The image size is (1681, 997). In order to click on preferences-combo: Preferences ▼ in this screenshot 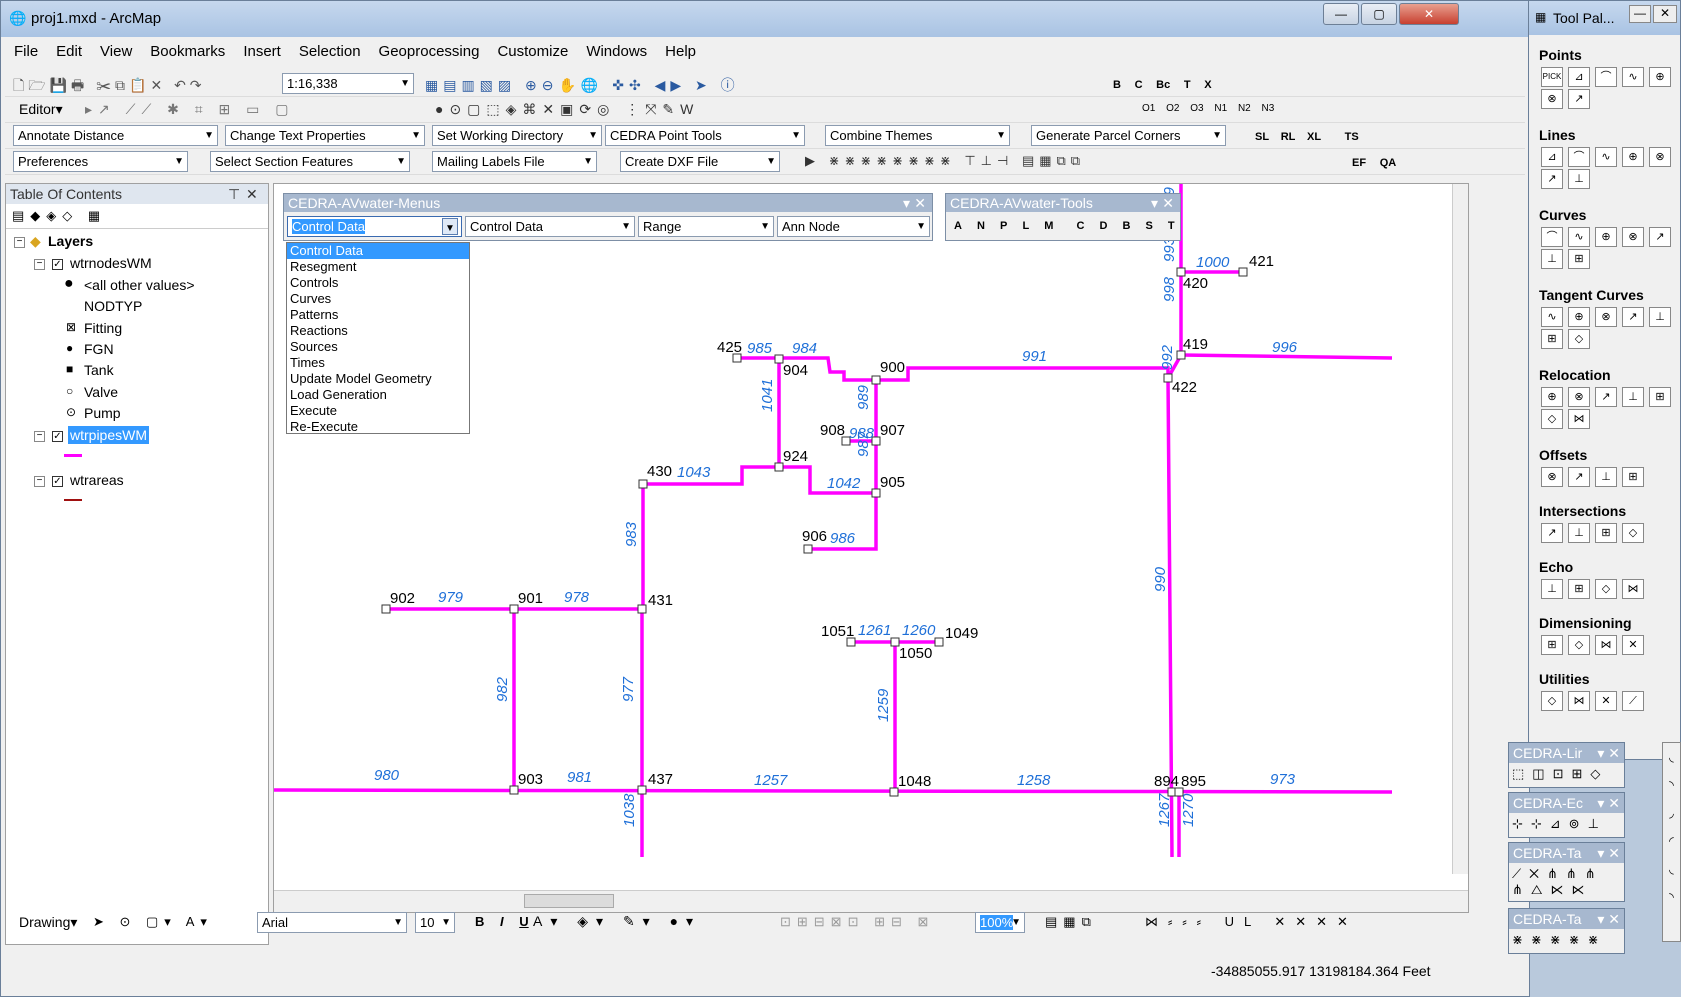, I will do `click(100, 161)`.